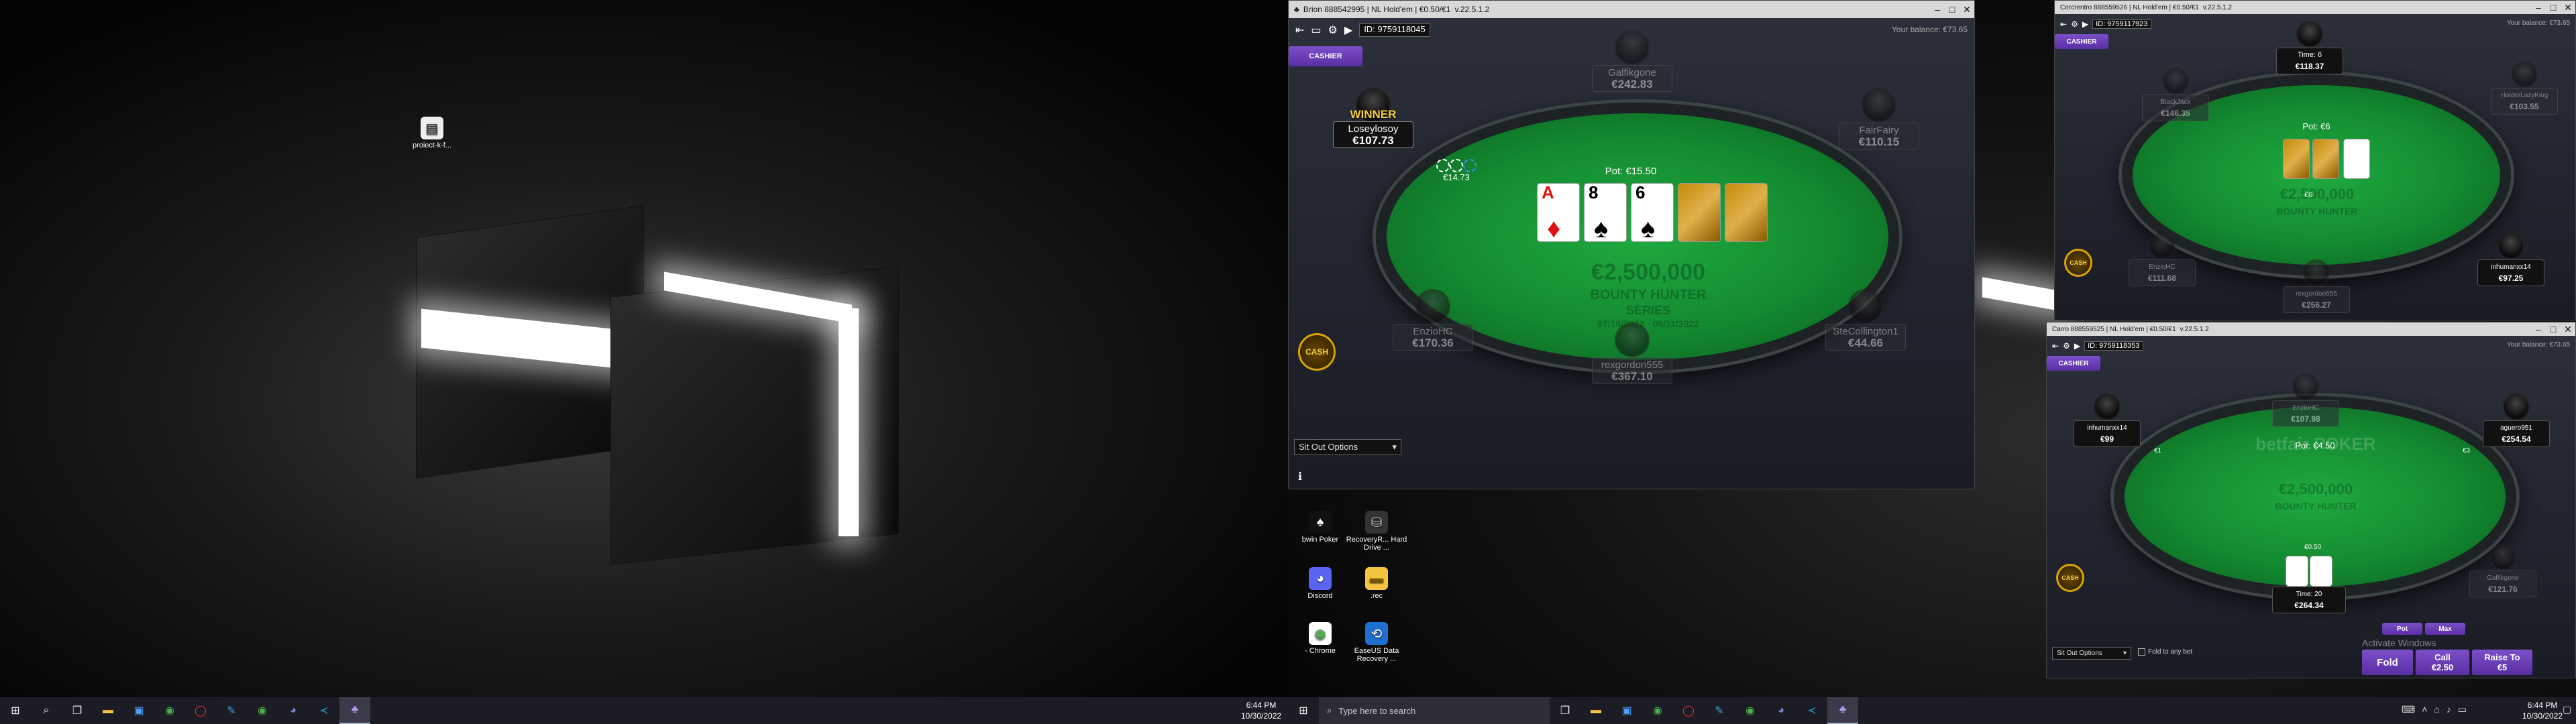  I want to click on volume-icon: ♪, so click(2449, 710).